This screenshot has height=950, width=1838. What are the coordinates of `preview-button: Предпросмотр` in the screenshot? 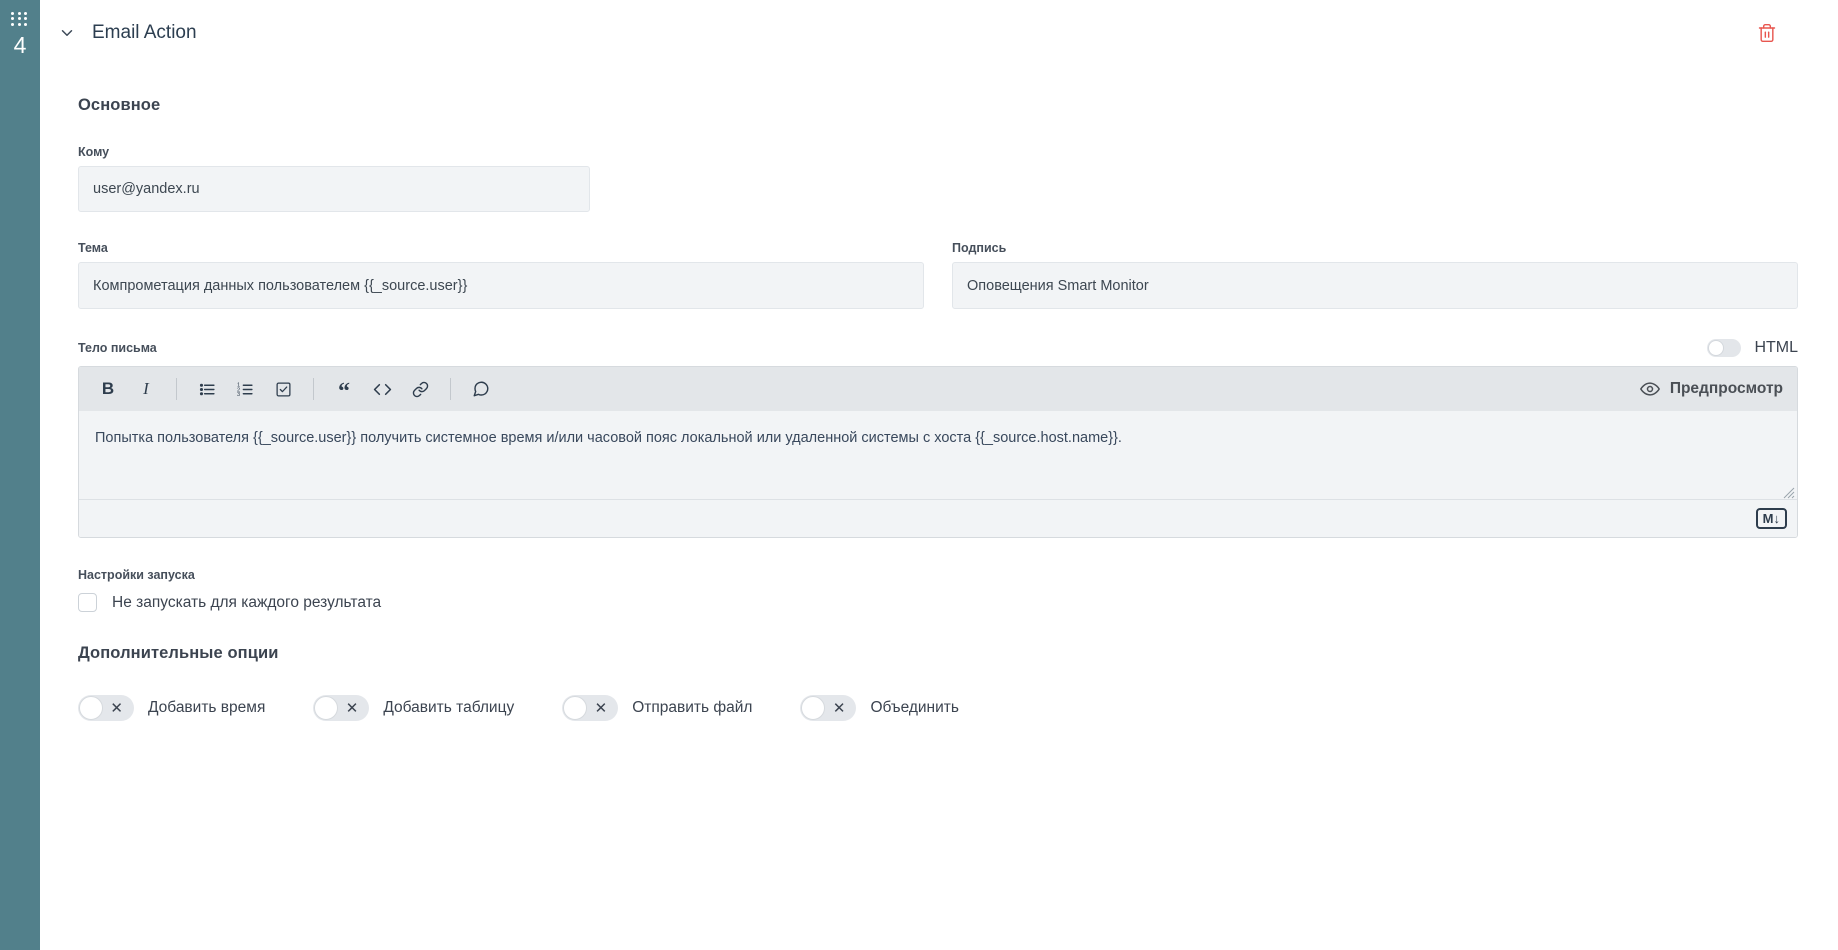 It's located at (1711, 389).